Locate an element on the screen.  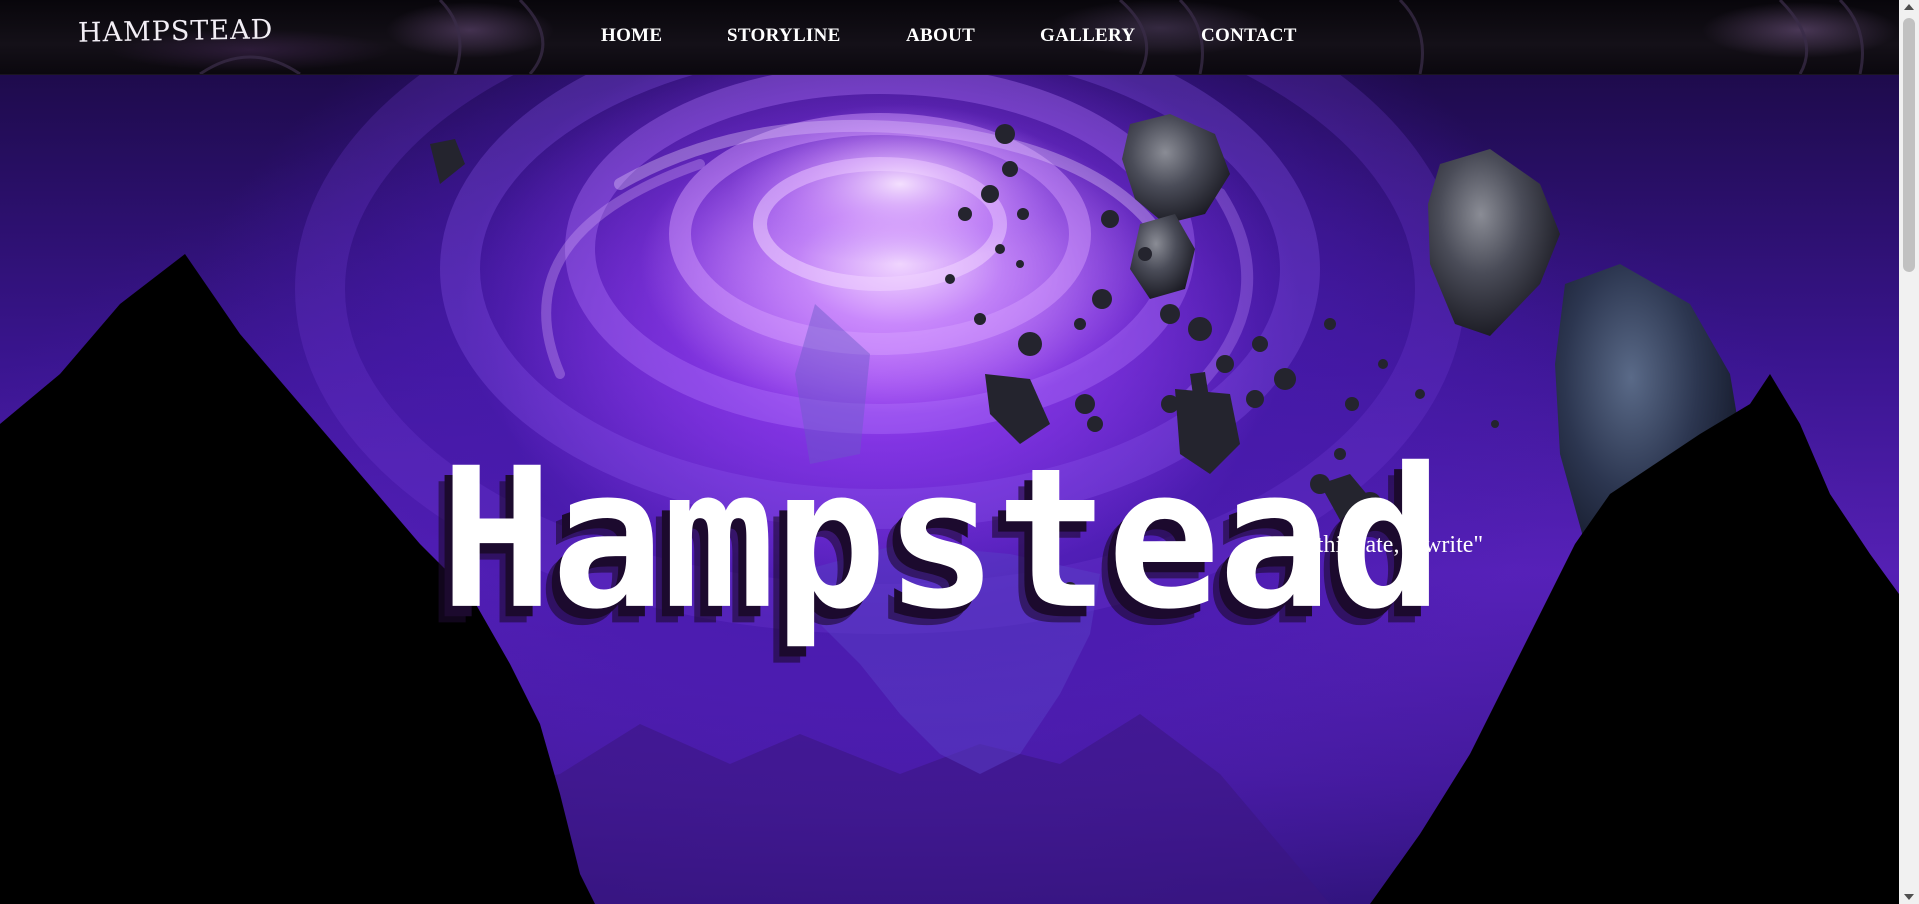
hero-title: Hampstead is located at coordinates (941, 539).